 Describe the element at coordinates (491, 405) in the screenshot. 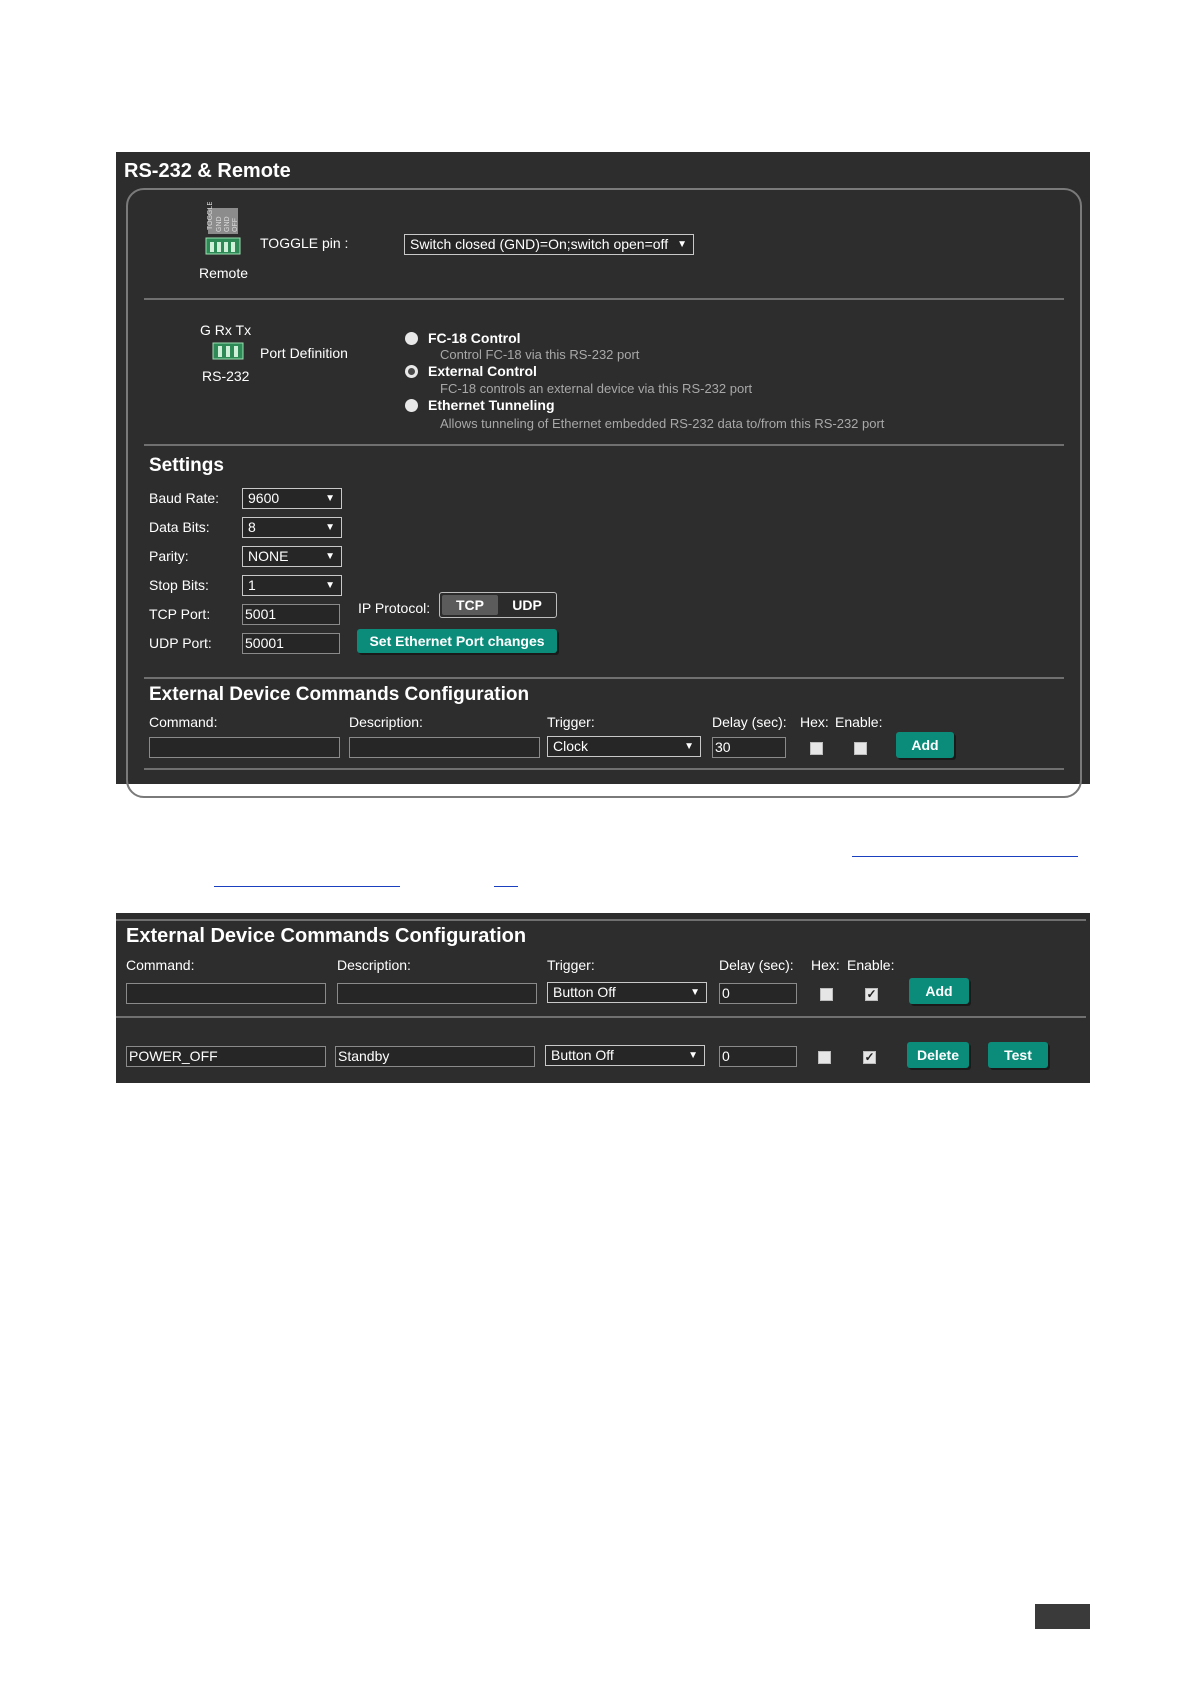

I see `option-tunneling-title: Ethernet Tunneling` at that location.